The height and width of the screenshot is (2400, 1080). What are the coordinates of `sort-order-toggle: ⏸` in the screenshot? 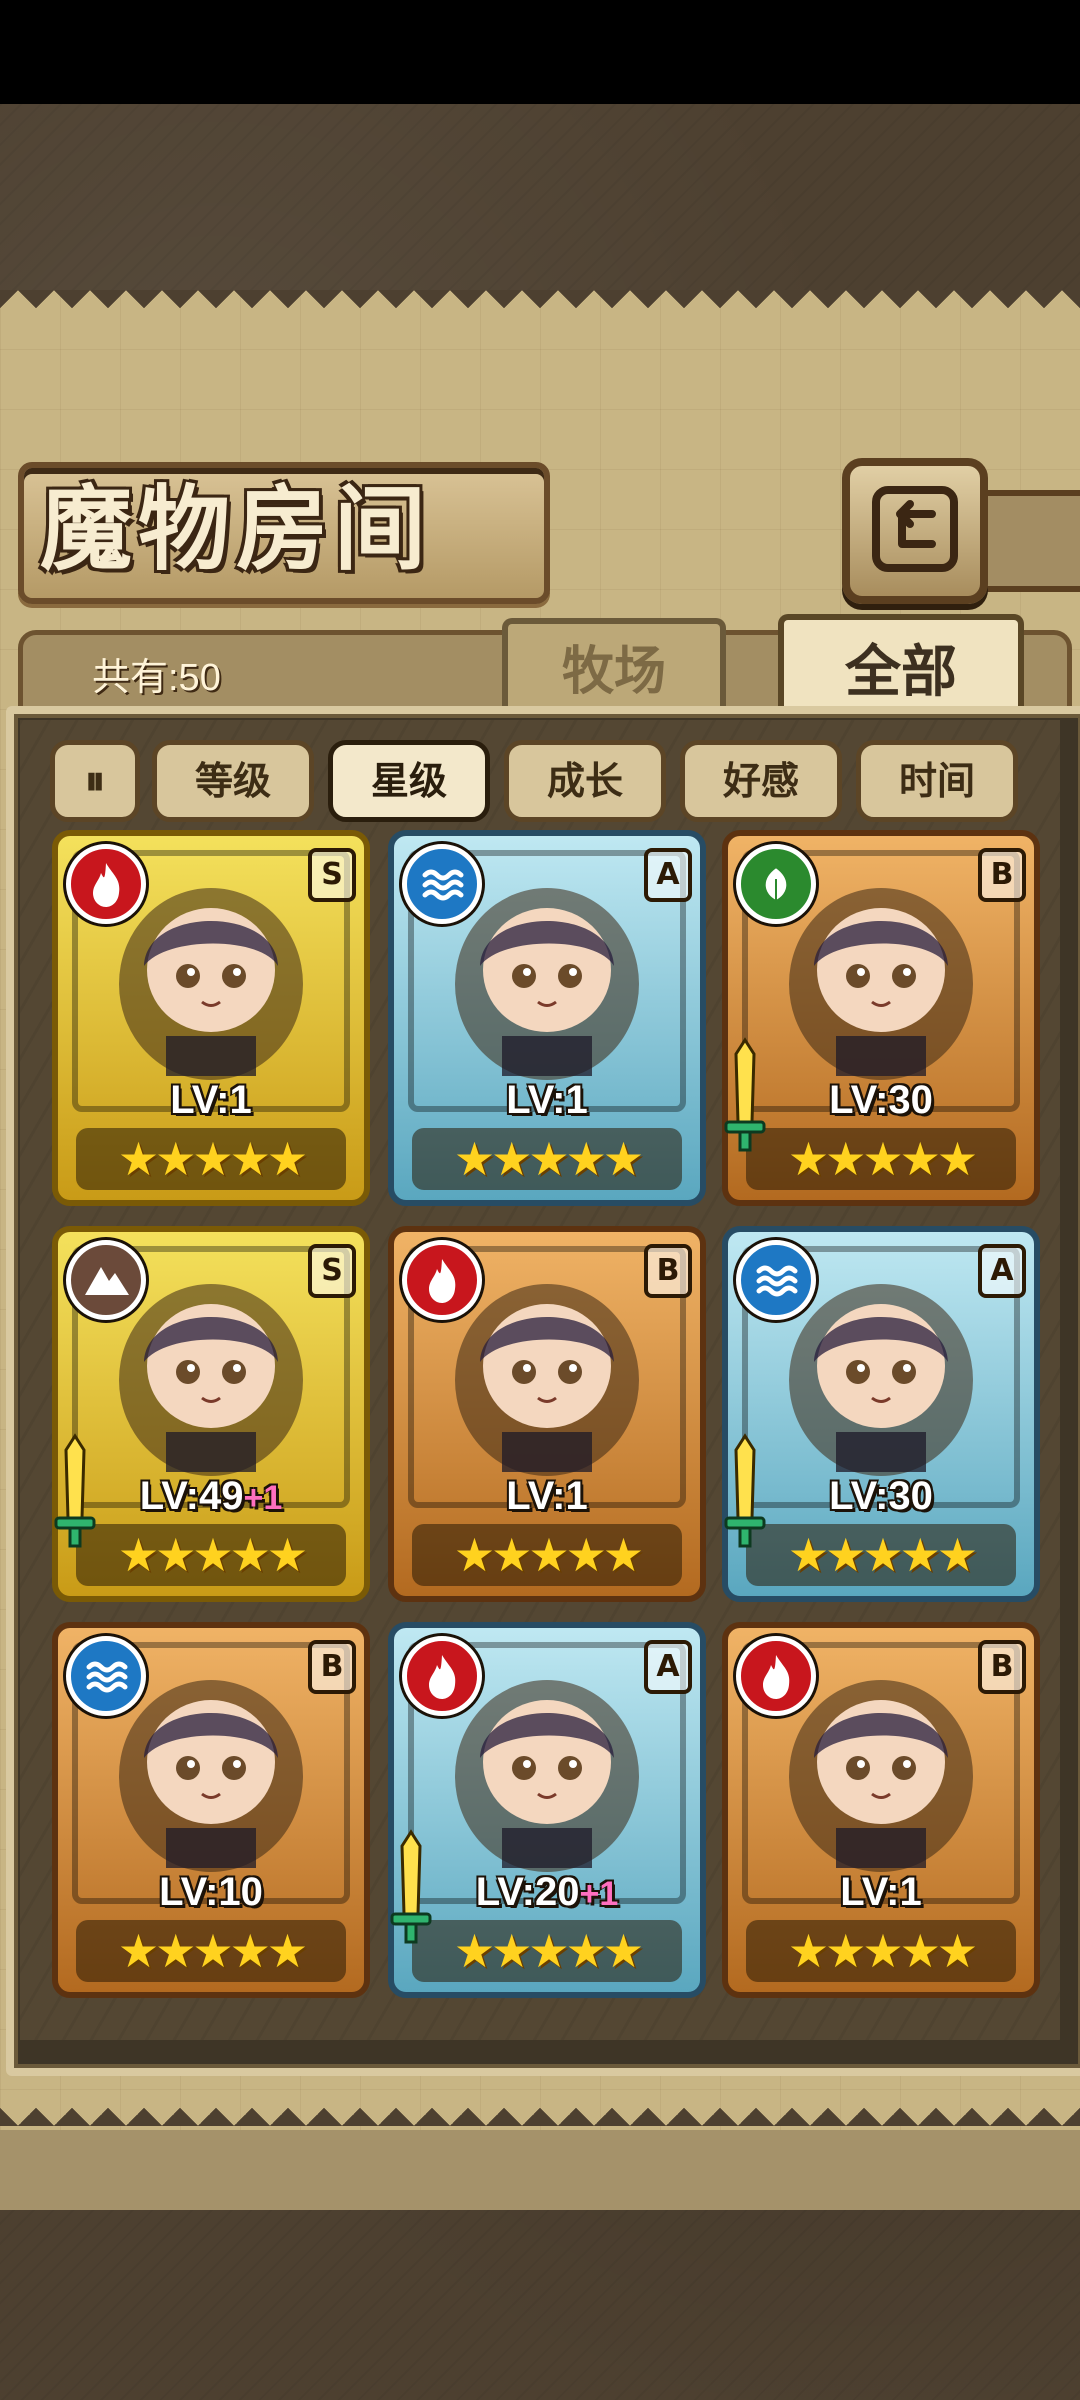 It's located at (95, 781).